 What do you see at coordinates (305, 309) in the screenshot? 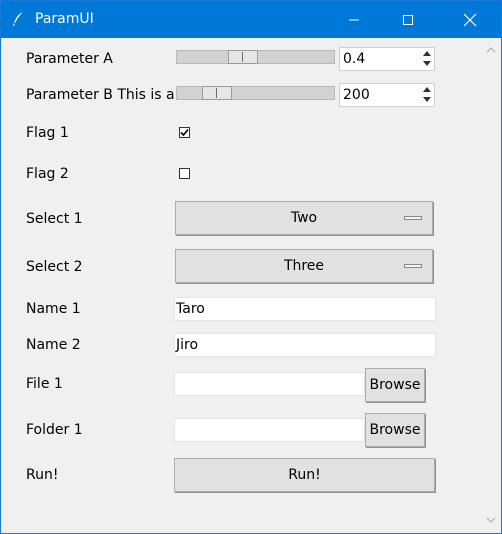
I see `name1-input: Taro` at bounding box center [305, 309].